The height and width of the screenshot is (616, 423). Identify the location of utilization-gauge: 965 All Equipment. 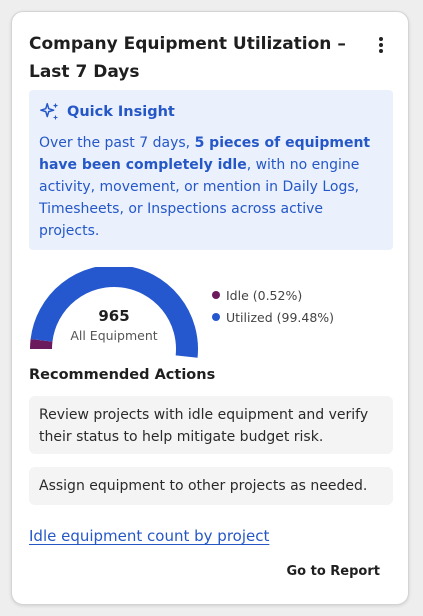
(114, 316).